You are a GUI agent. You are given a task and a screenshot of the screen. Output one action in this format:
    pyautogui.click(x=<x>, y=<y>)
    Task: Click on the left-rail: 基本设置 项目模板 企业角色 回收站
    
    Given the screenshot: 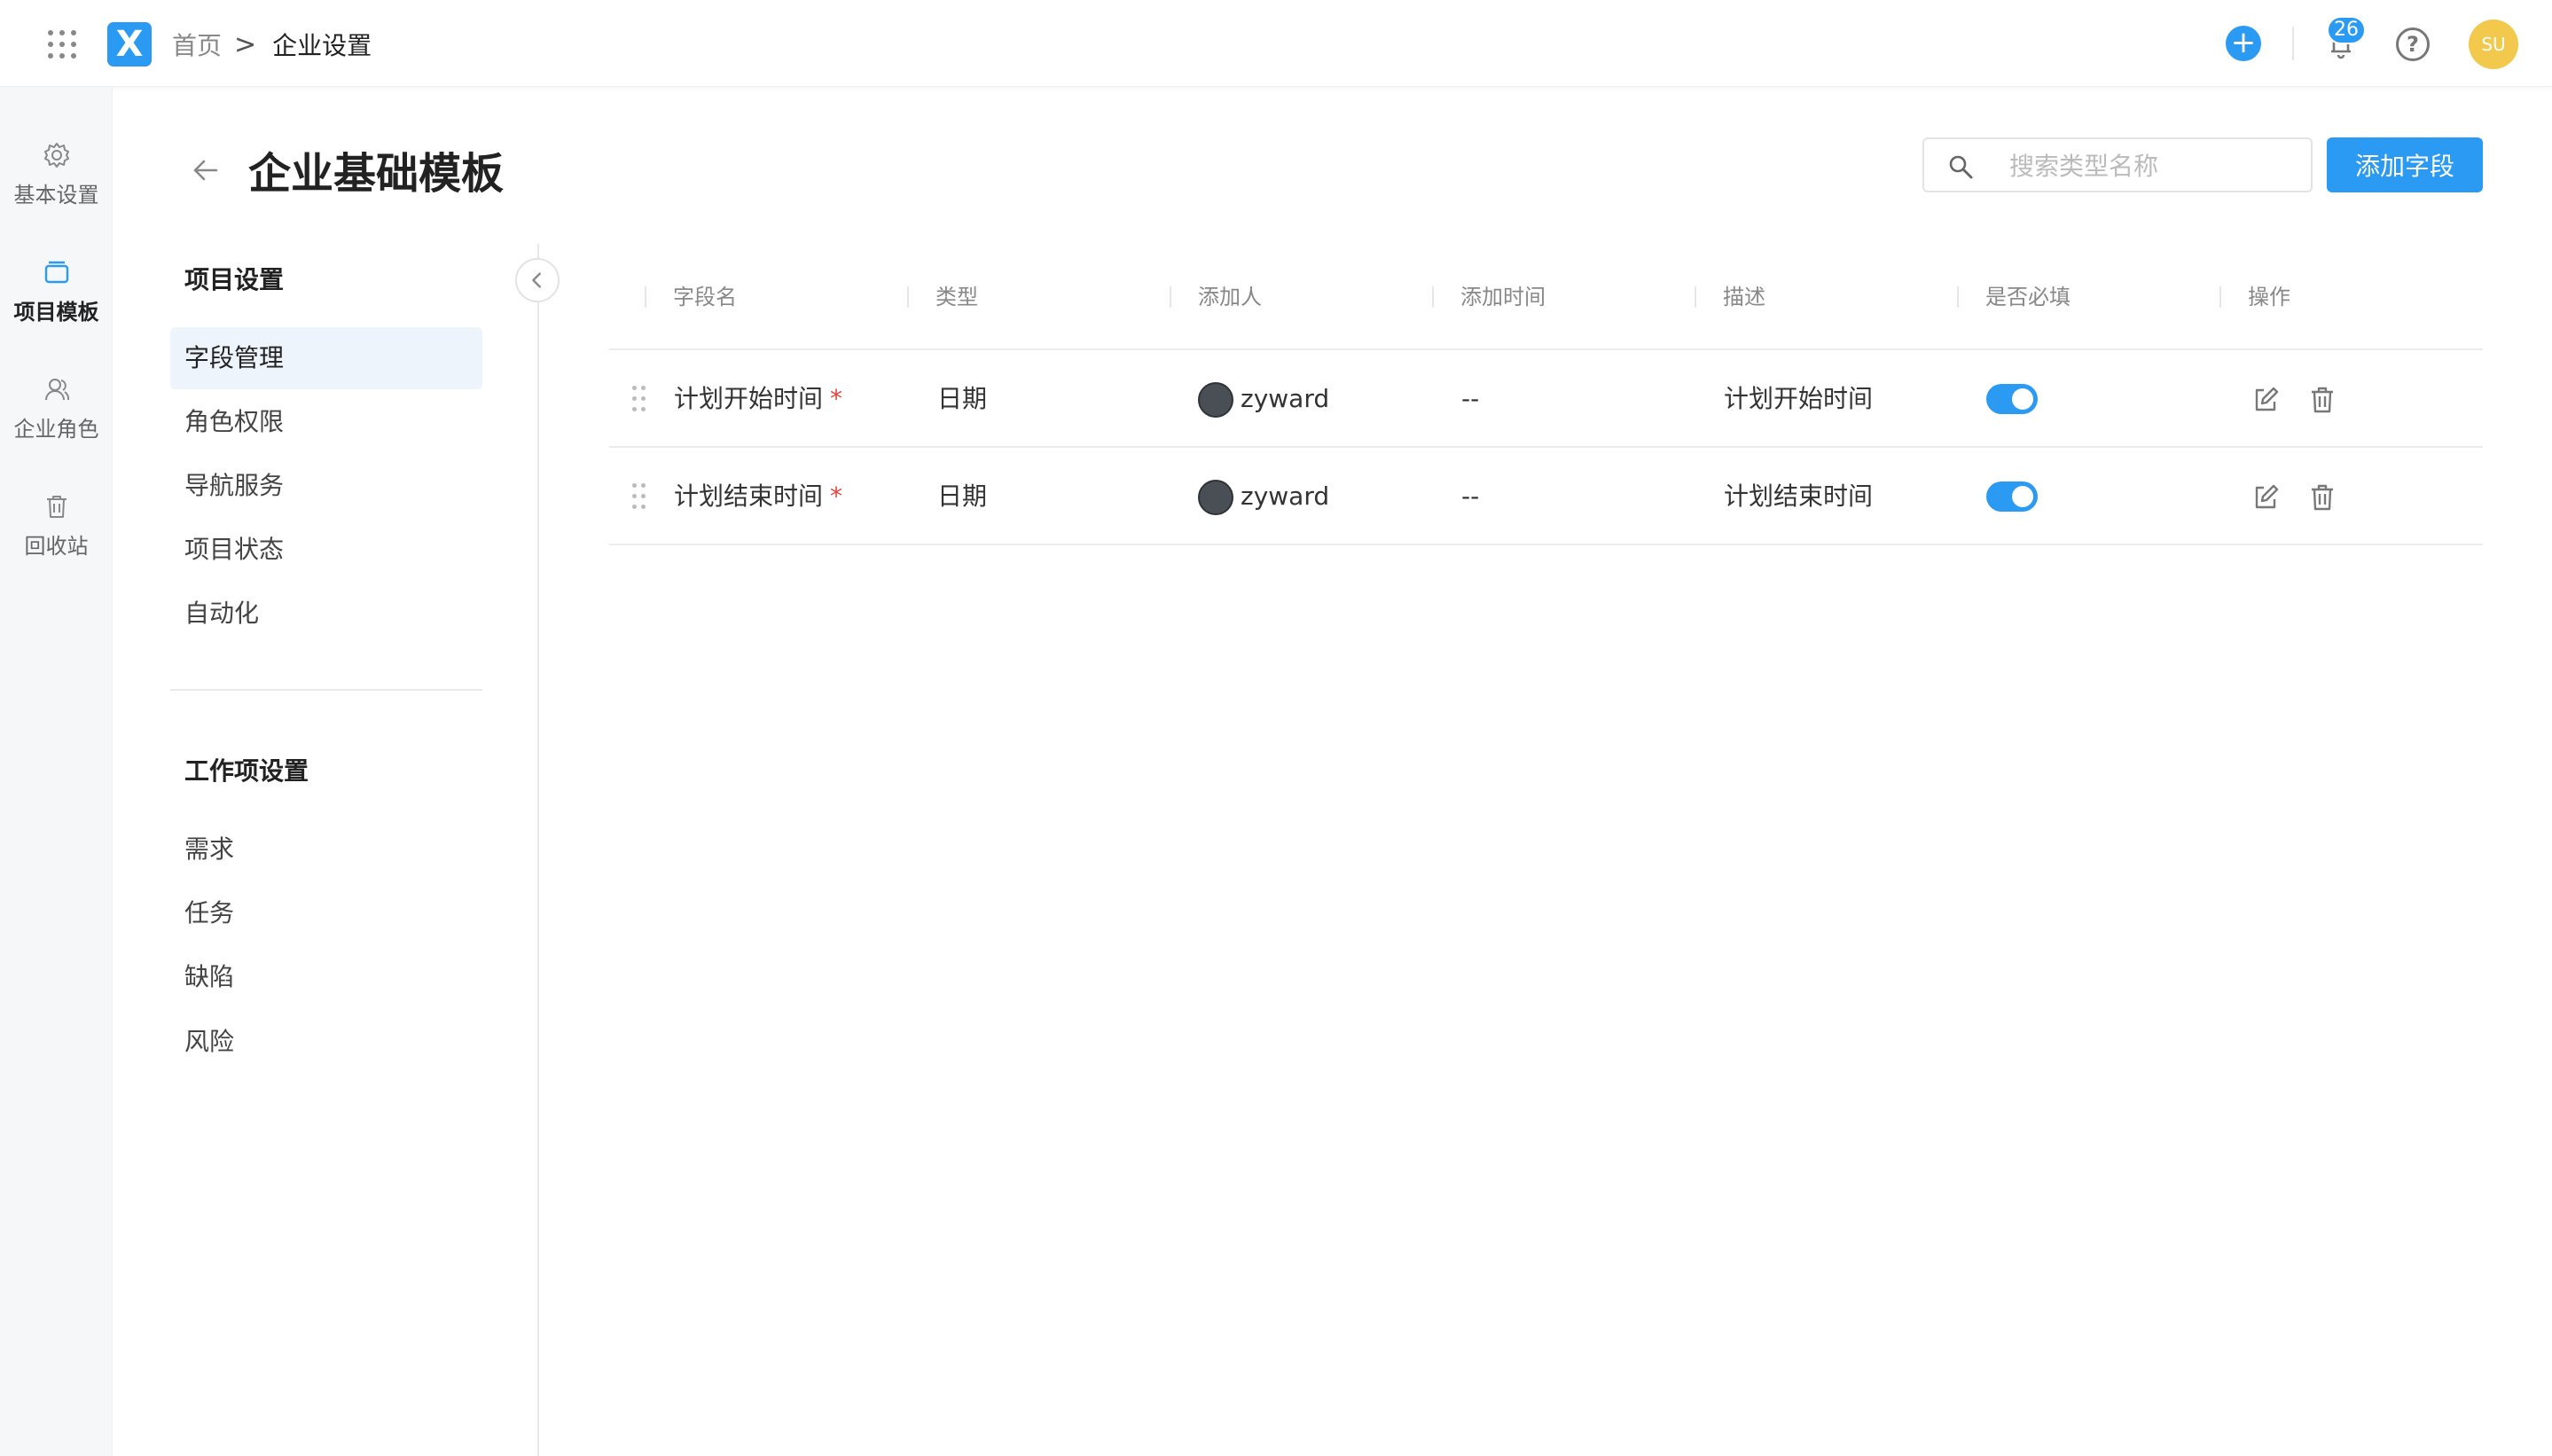 What is the action you would take?
    pyautogui.click(x=56, y=771)
    